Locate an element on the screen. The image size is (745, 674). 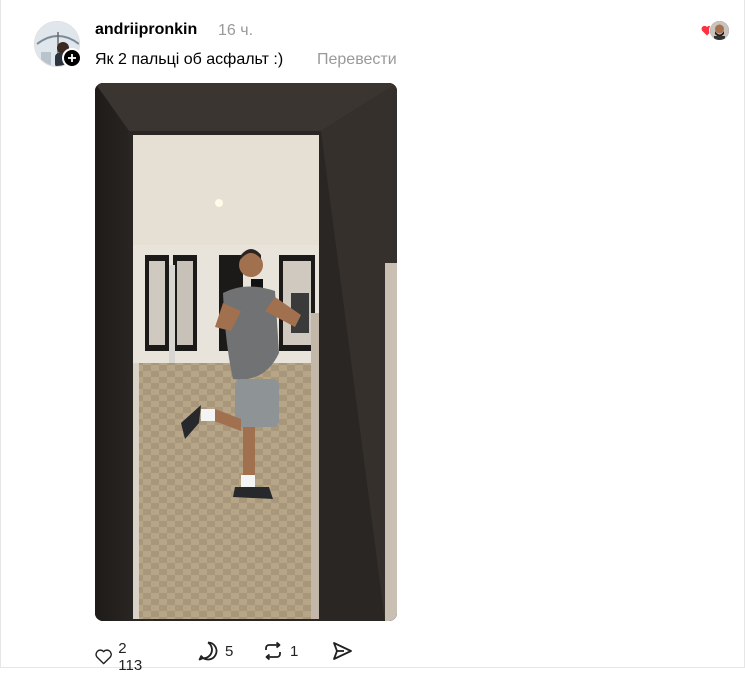
liker-avatar is located at coordinates (719, 30).